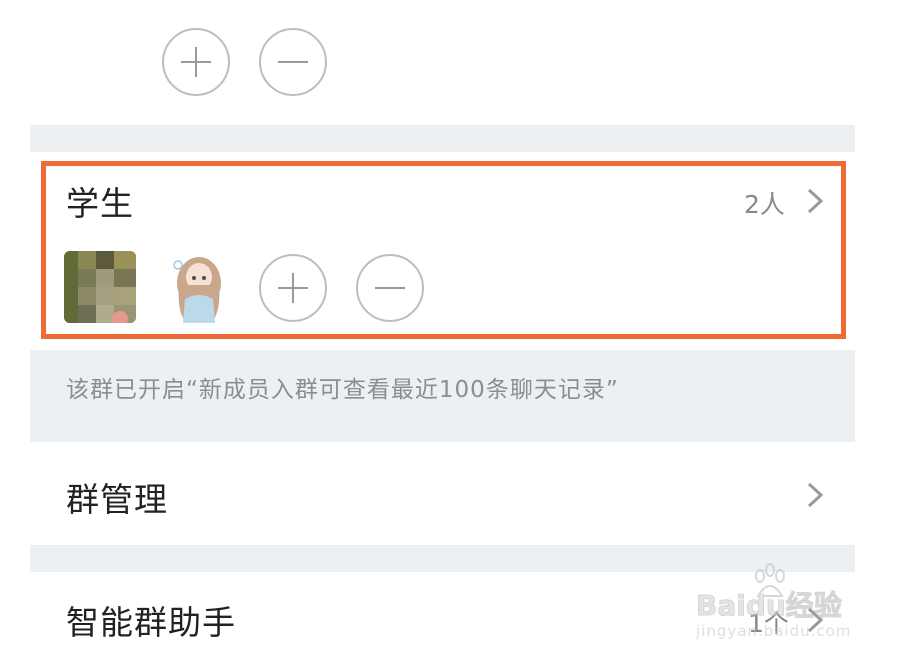 The image size is (906, 662). Describe the element at coordinates (197, 290) in the screenshot. I see `anime-girl-avatar-image` at that location.